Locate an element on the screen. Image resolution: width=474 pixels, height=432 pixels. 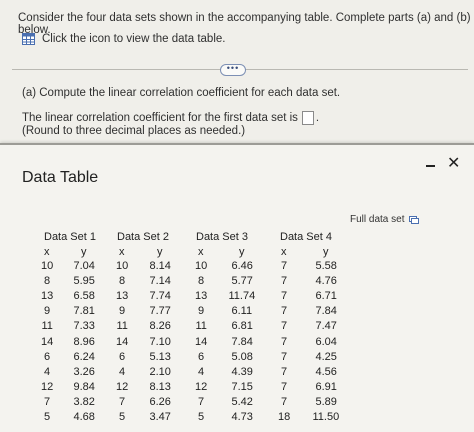
table-cell: 4.76 is located at coordinates (326, 281).